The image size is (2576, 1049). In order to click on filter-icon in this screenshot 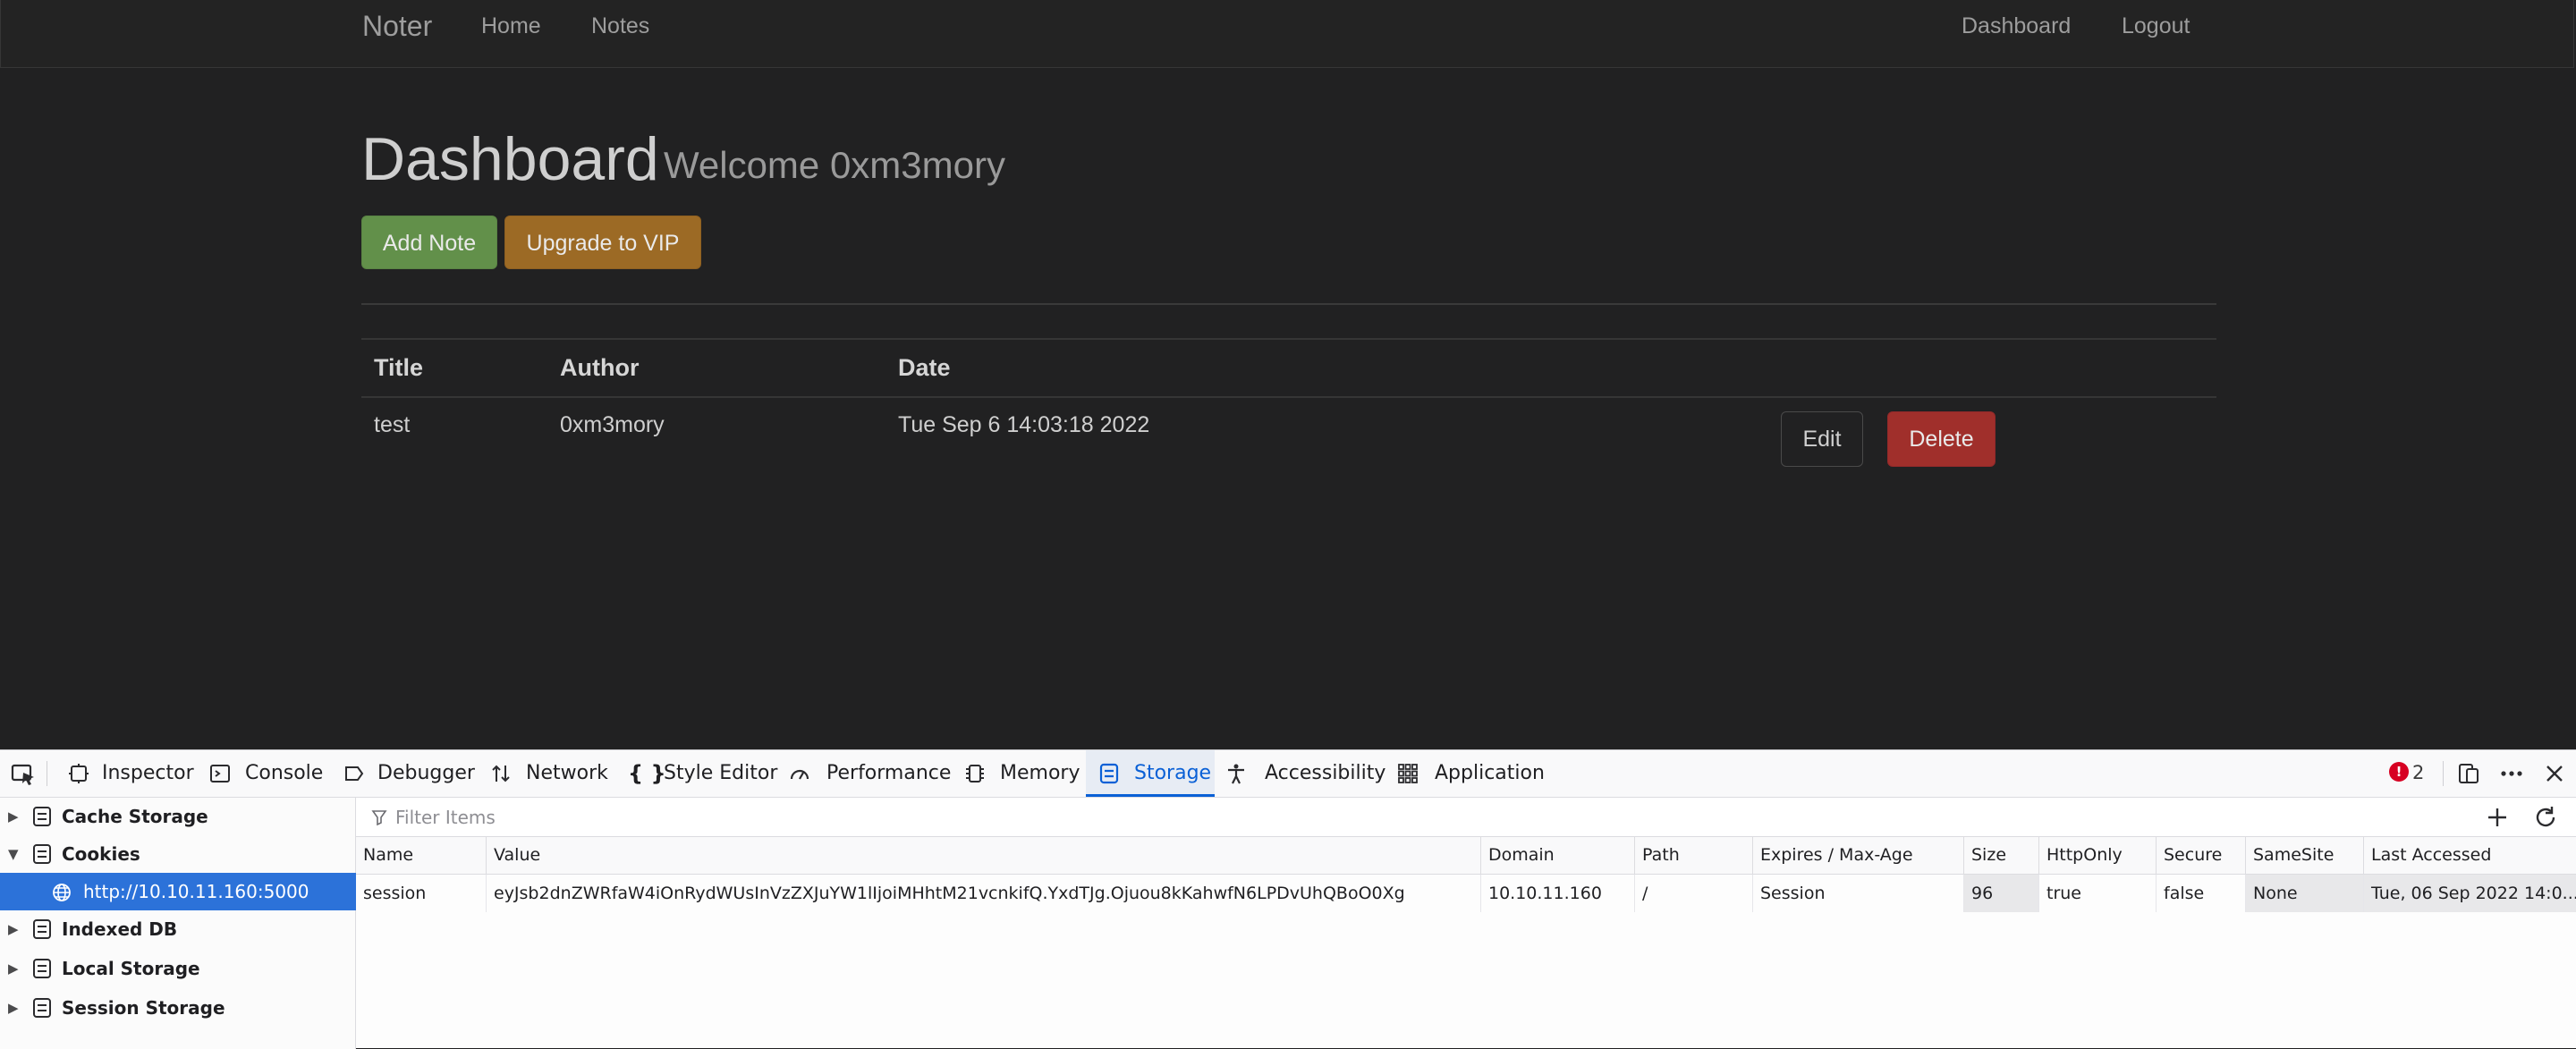, I will do `click(379, 817)`.